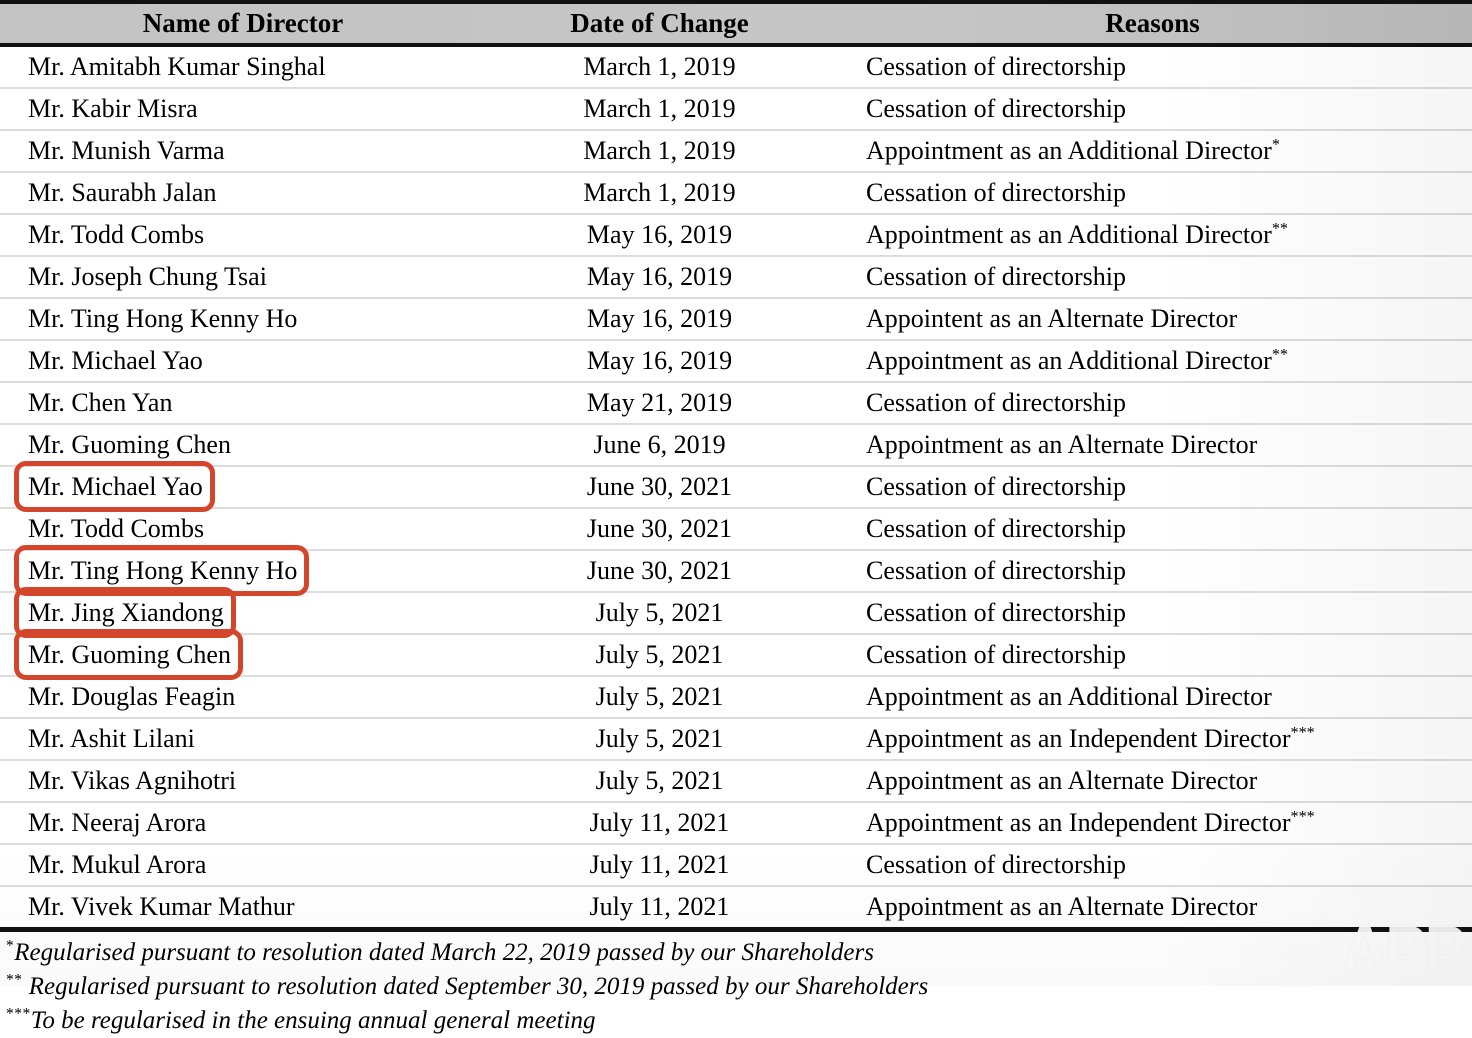 The height and width of the screenshot is (1038, 1472). Describe the element at coordinates (126, 150) in the screenshot. I see `director-name: Mr. Munish Varma` at that location.